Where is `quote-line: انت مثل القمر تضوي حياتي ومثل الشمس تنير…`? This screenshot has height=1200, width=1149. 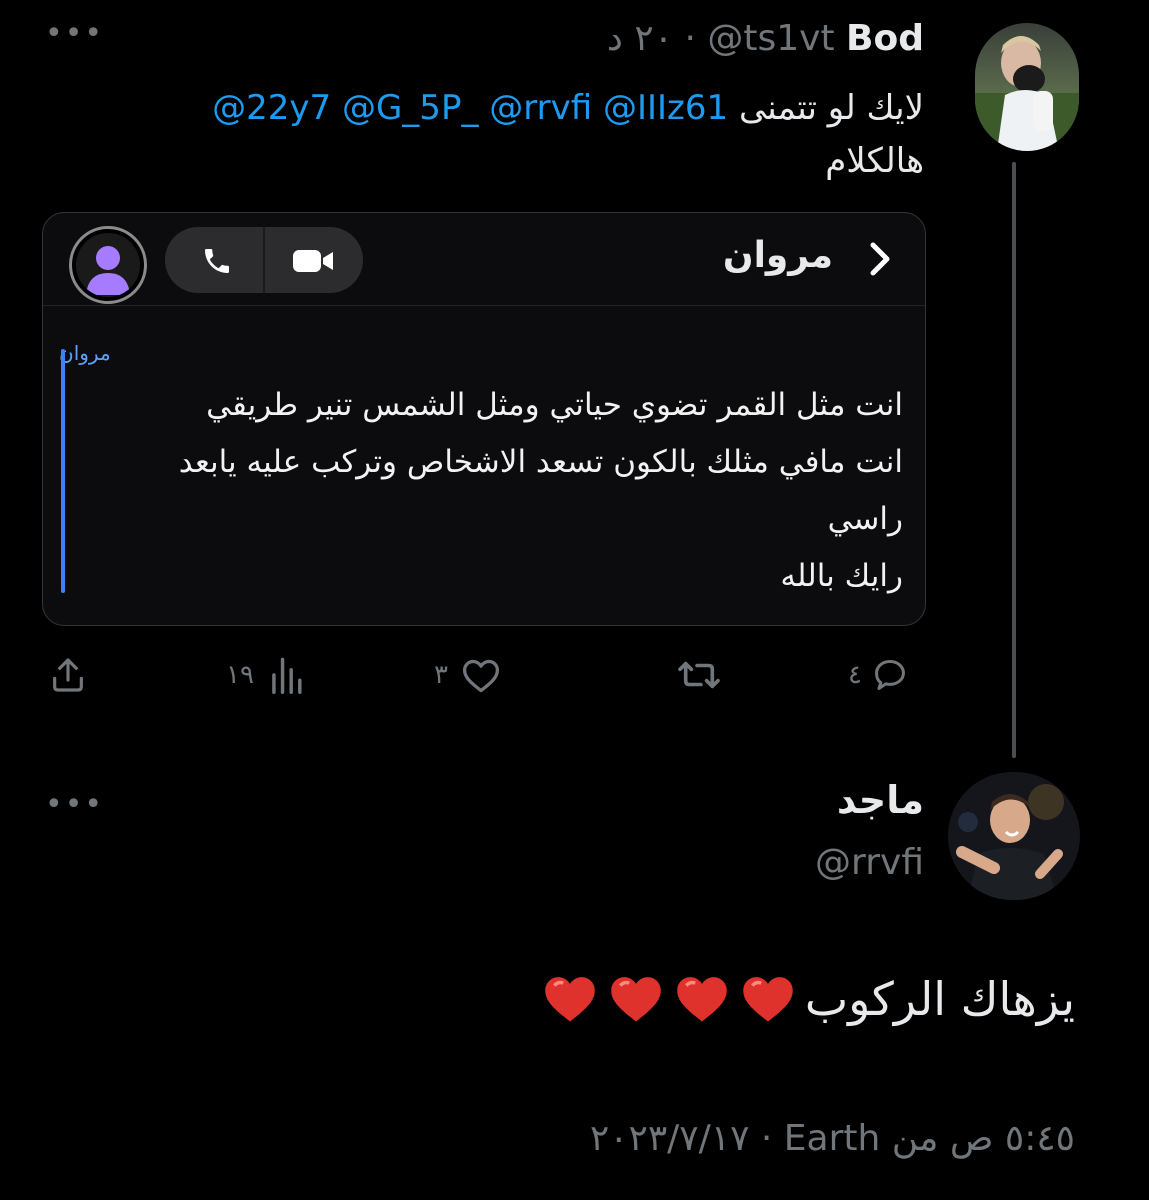 quote-line: انت مثل القمر تضوي حياتي ومثل الشمس تنير… is located at coordinates (554, 405).